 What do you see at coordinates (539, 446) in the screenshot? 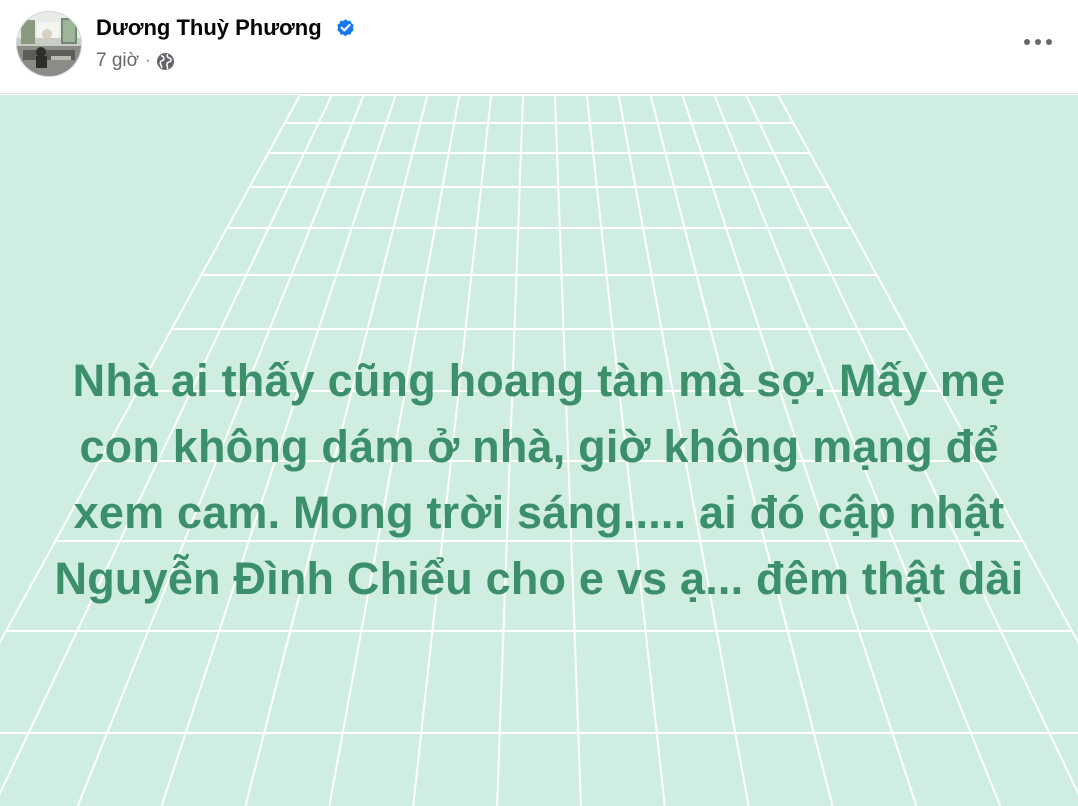
I see `status-line-2: con không dám ở nhà, giờ không mạng để` at bounding box center [539, 446].